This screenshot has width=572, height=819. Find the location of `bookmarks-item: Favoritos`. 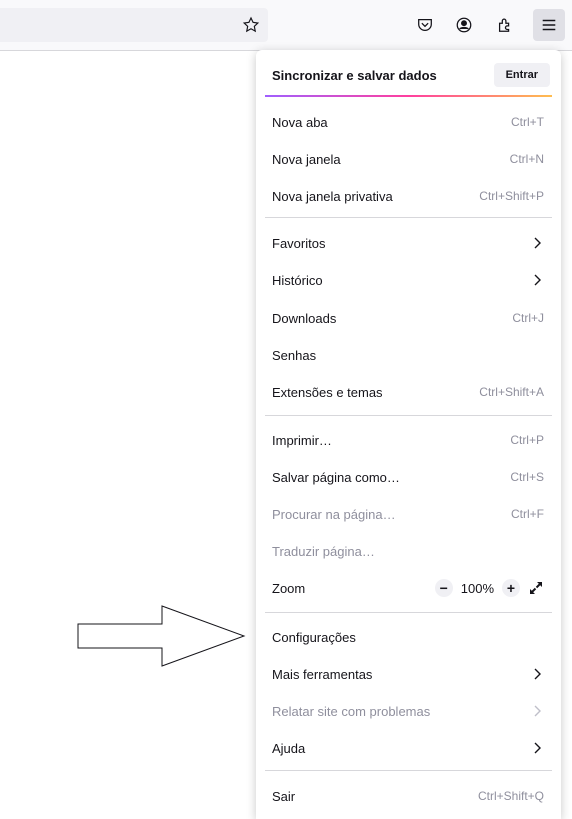

bookmarks-item: Favoritos is located at coordinates (408, 243).